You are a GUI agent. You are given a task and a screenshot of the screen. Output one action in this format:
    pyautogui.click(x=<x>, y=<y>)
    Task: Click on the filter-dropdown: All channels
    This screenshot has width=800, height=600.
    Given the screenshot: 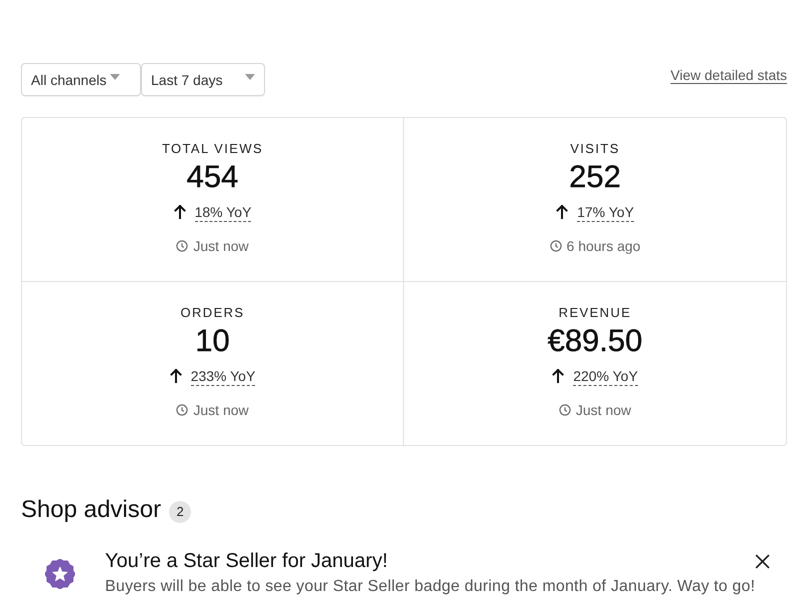 What is the action you would take?
    pyautogui.click(x=81, y=79)
    